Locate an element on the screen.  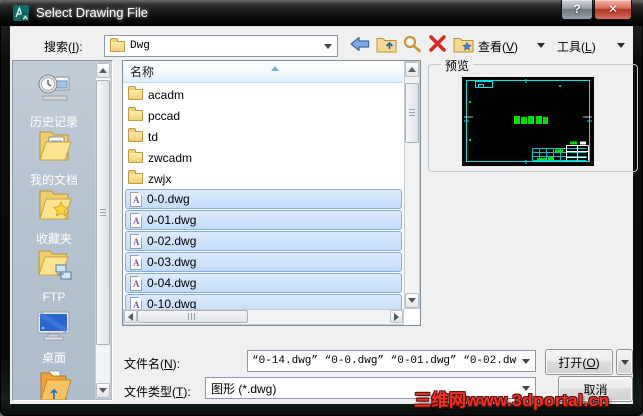
place-label: 桌面 is located at coordinates (53, 358).